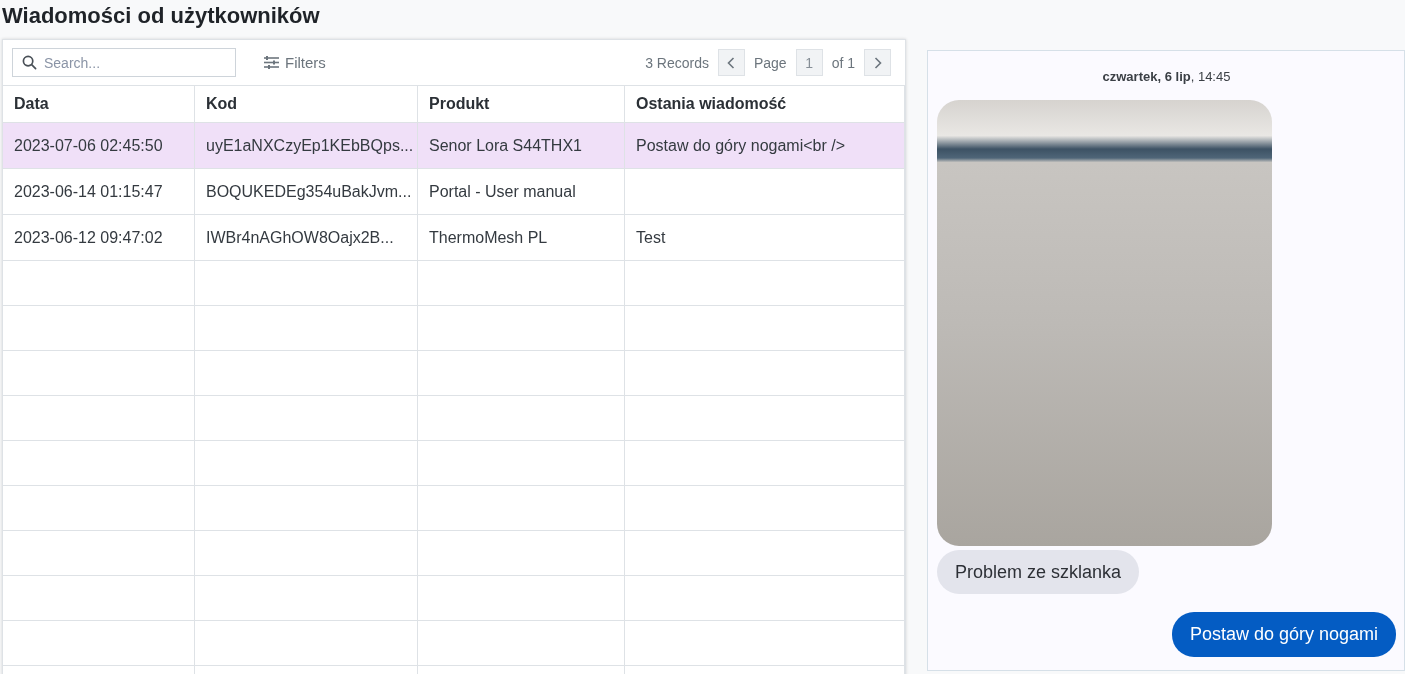 The height and width of the screenshot is (674, 1405). I want to click on chevron-left-icon, so click(731, 62).